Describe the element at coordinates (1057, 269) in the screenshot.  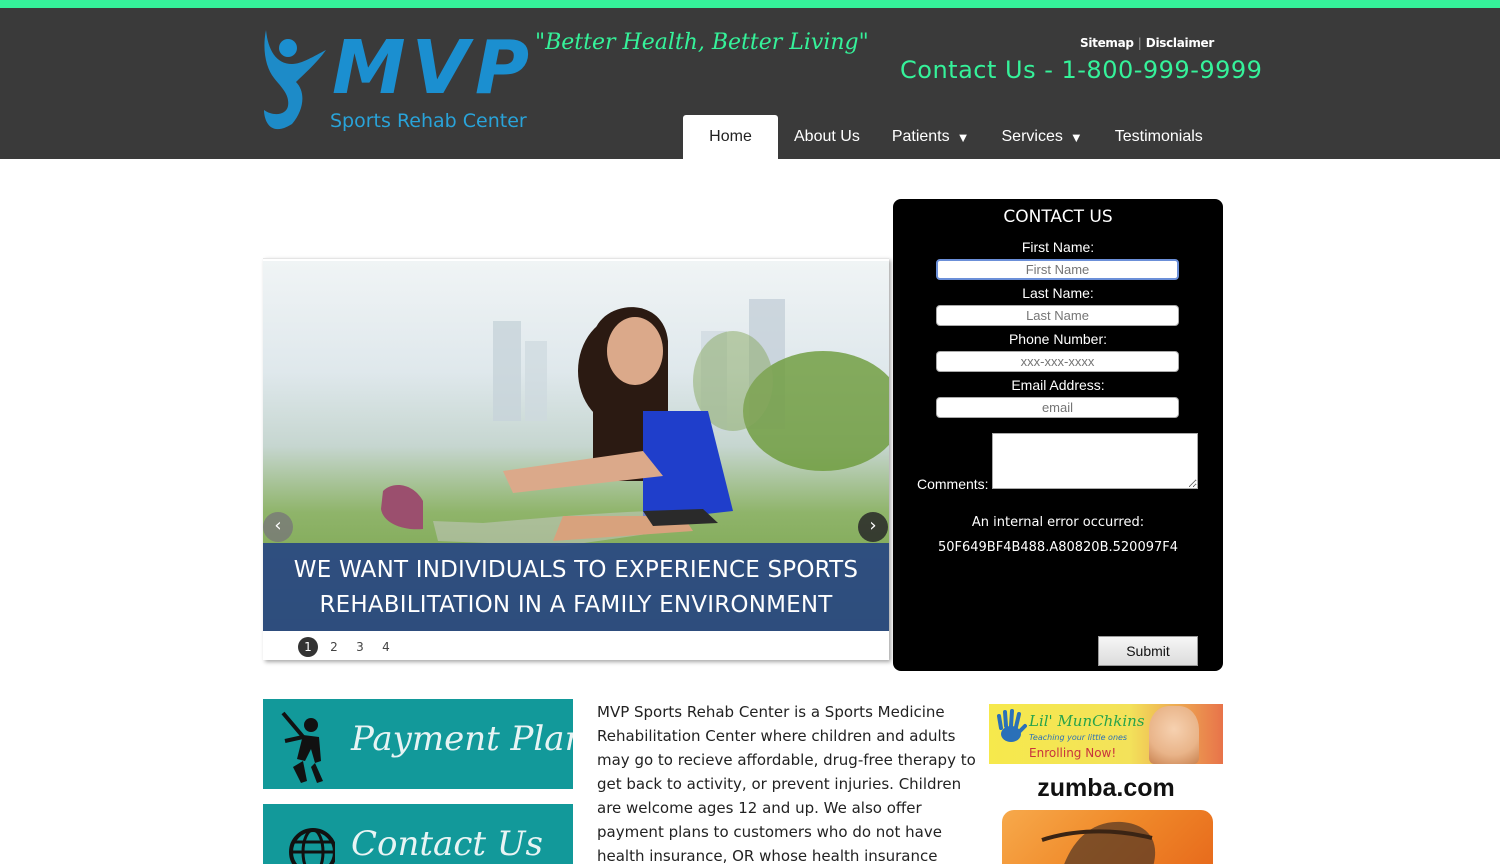
I see `first-name-field` at that location.